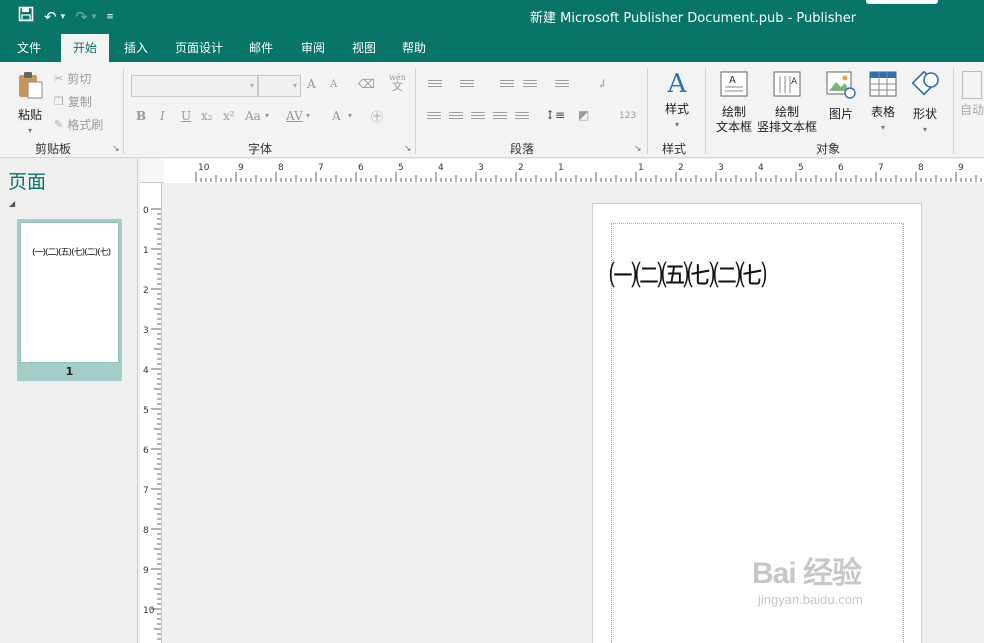 The width and height of the screenshot is (984, 643). What do you see at coordinates (30, 130) in the screenshot?
I see `paste-dropdown-icon: ▾` at bounding box center [30, 130].